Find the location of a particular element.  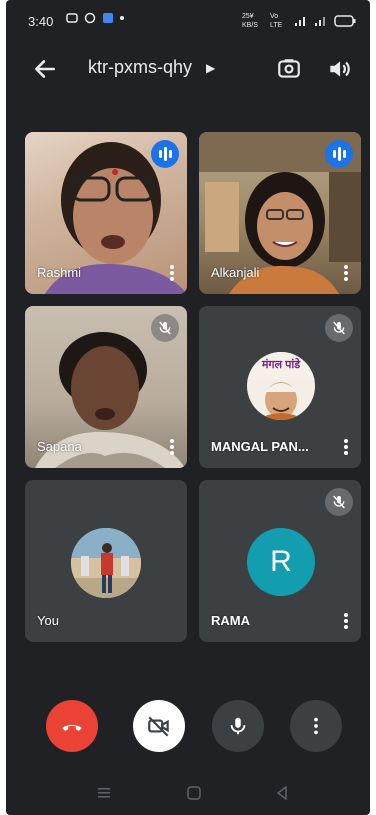

home-icon is located at coordinates (194, 793).